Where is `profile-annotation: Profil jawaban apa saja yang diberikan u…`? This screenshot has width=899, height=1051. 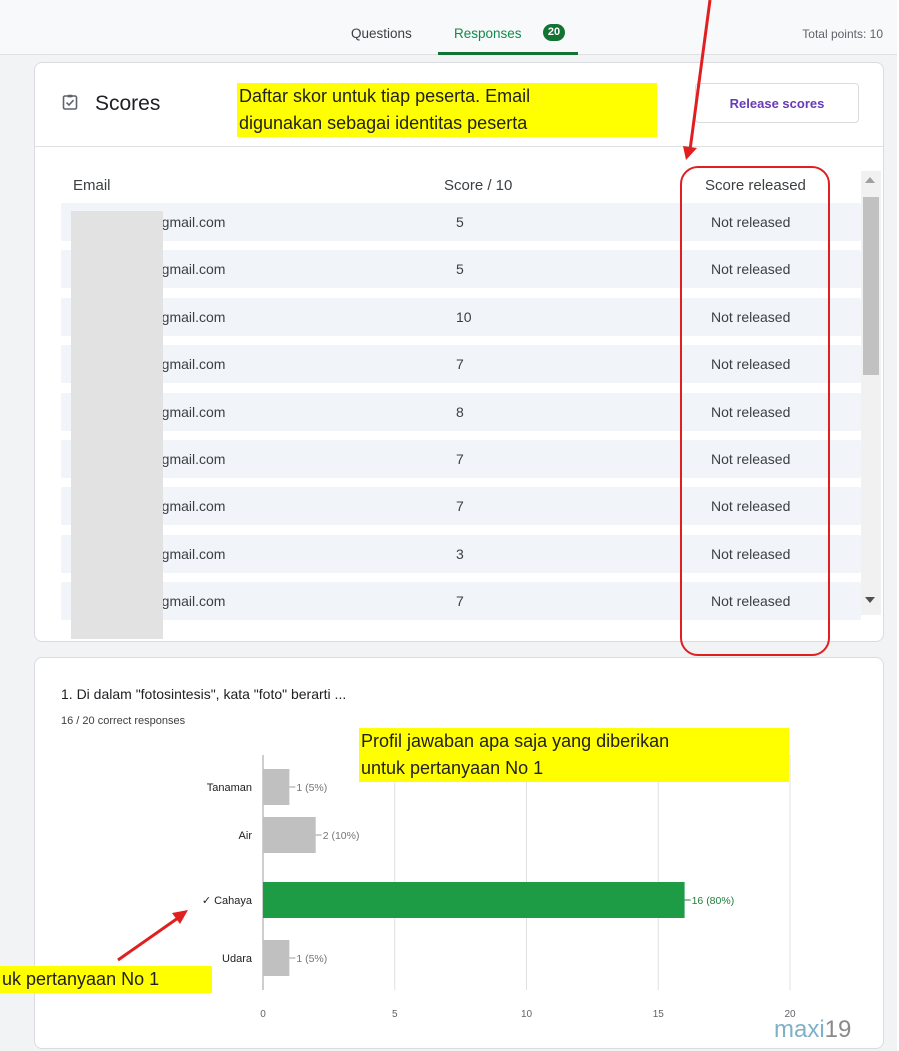 profile-annotation: Profil jawaban apa saja yang diberikan u… is located at coordinates (574, 755).